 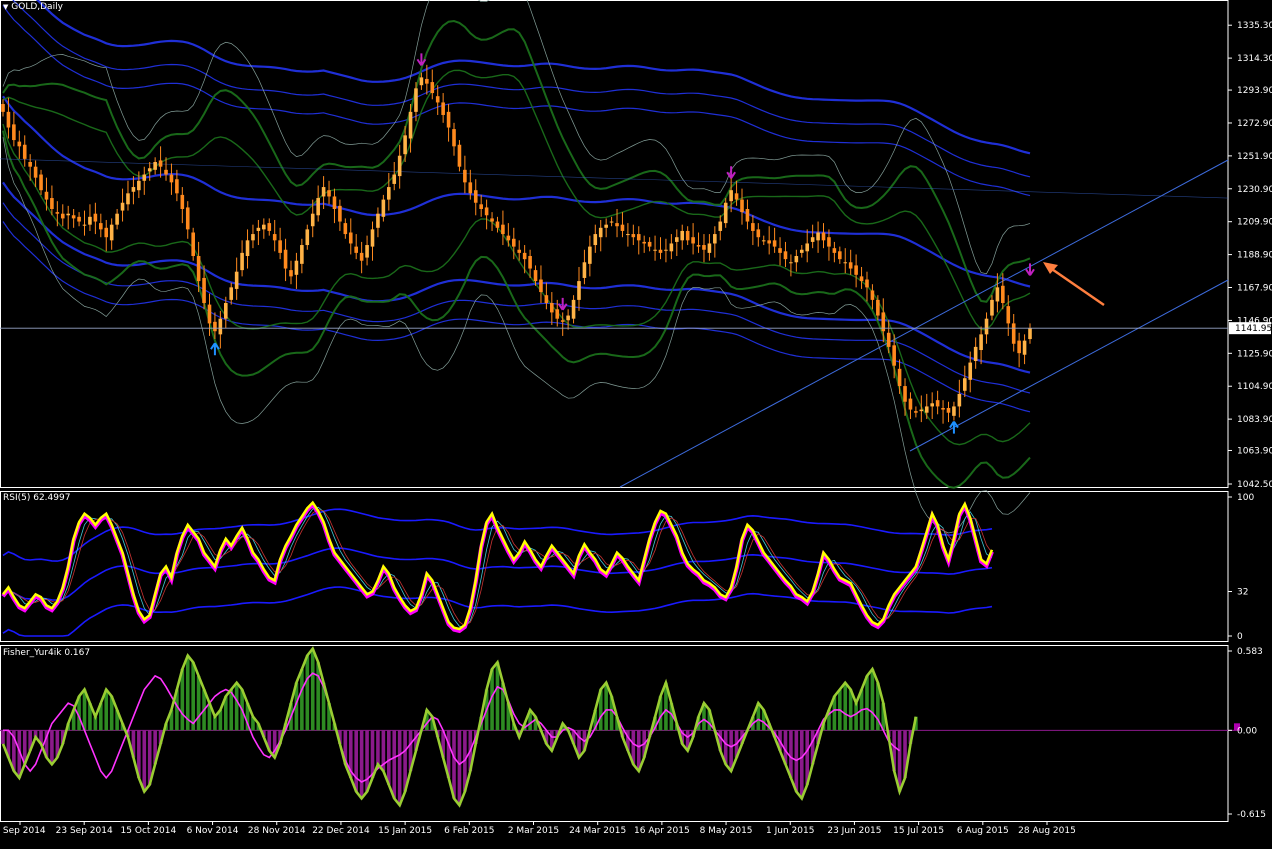 What do you see at coordinates (533, 831) in the screenshot?
I see `time-tick-label: 2 Mar 2015` at bounding box center [533, 831].